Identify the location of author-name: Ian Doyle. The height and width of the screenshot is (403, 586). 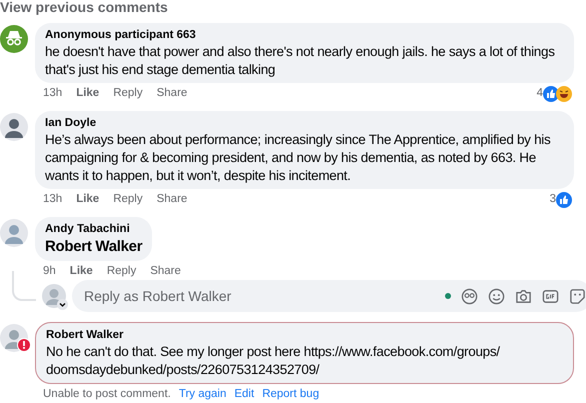
(70, 123).